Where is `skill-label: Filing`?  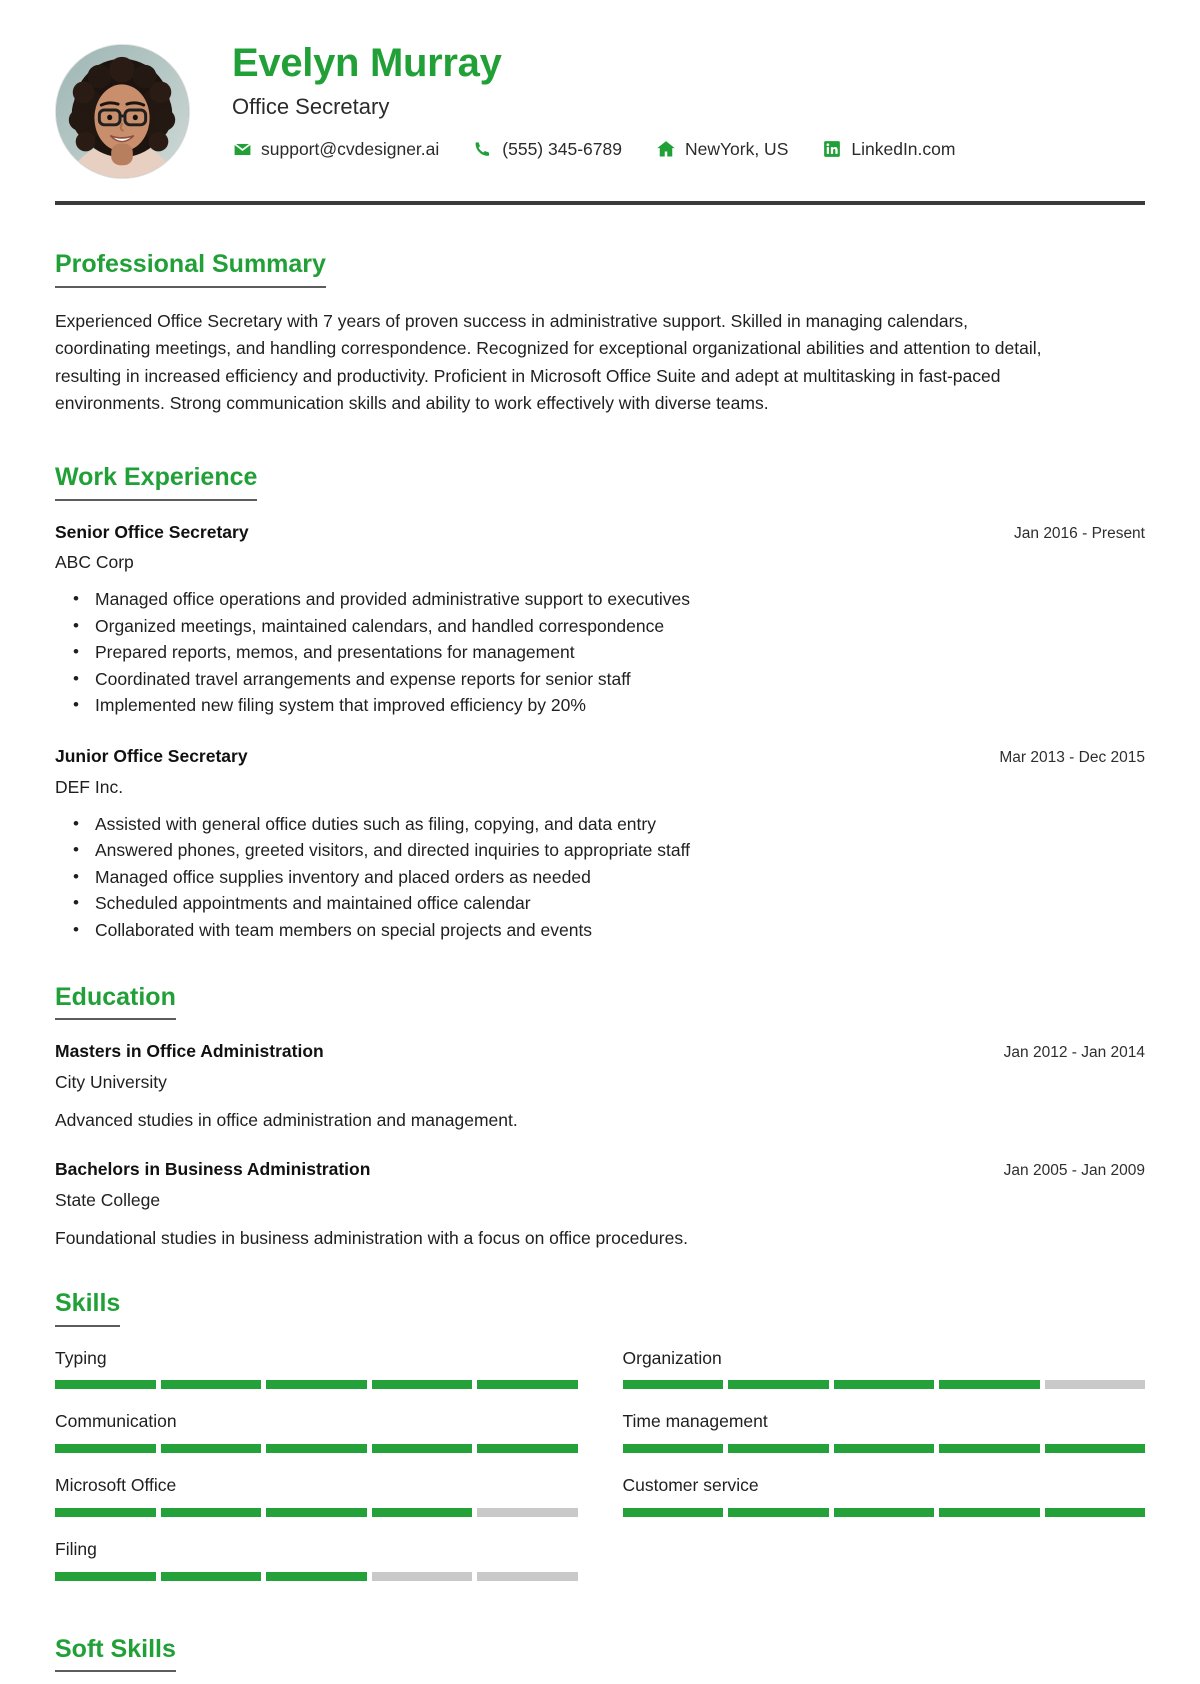 skill-label: Filing is located at coordinates (76, 1548).